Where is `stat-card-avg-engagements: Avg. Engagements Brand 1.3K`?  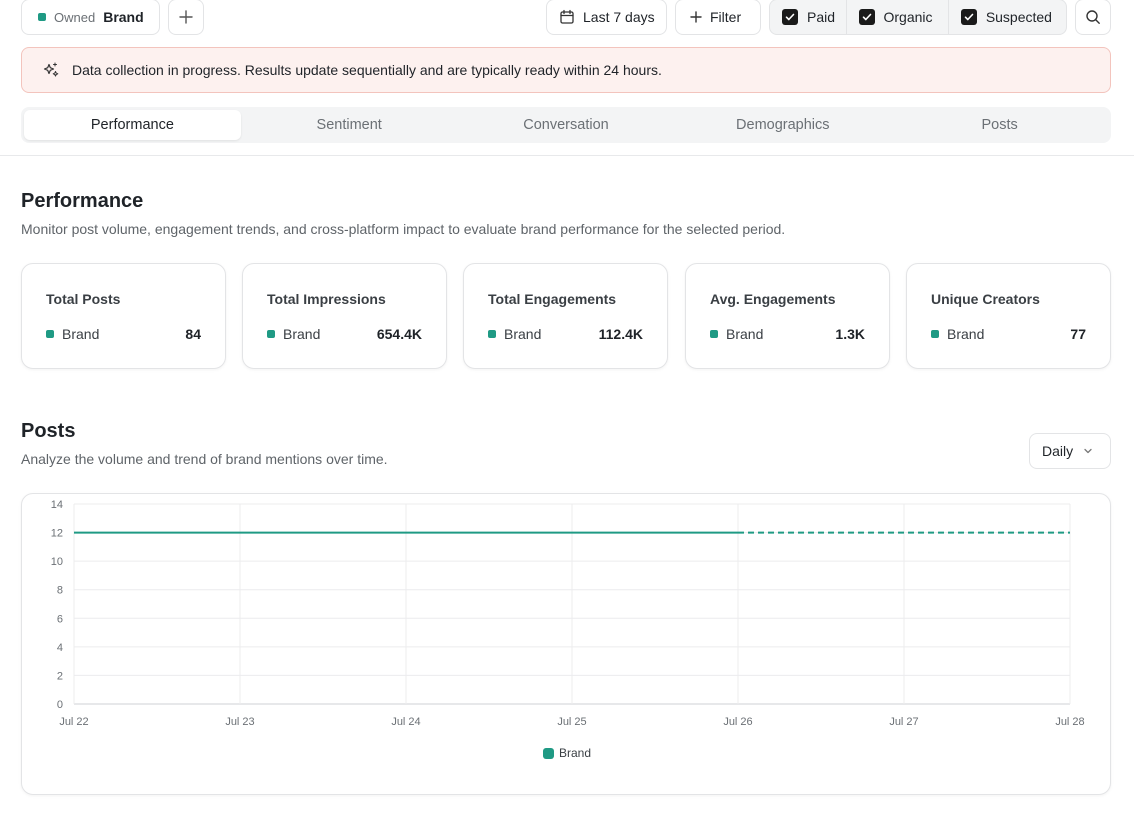 stat-card-avg-engagements: Avg. Engagements Brand 1.3K is located at coordinates (787, 316).